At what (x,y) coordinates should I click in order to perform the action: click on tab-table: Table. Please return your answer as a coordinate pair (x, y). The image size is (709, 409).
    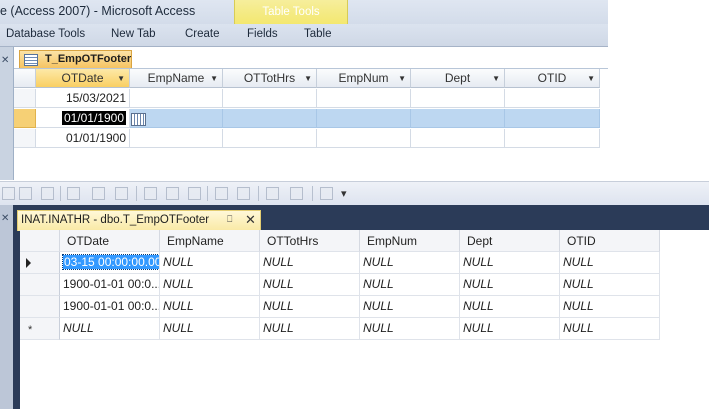
    Looking at the image, I should click on (318, 34).